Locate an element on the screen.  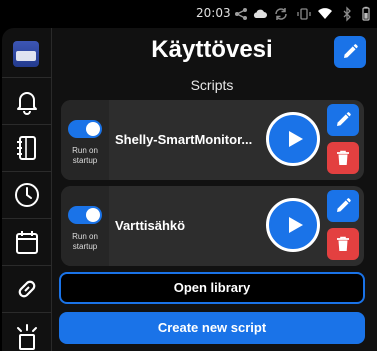
sidebar-item-history is located at coordinates (27, 195).